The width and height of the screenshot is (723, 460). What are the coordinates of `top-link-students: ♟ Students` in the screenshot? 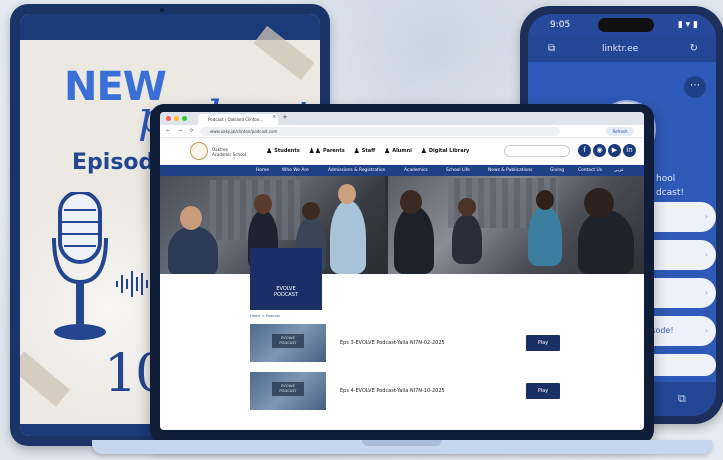 It's located at (283, 151).